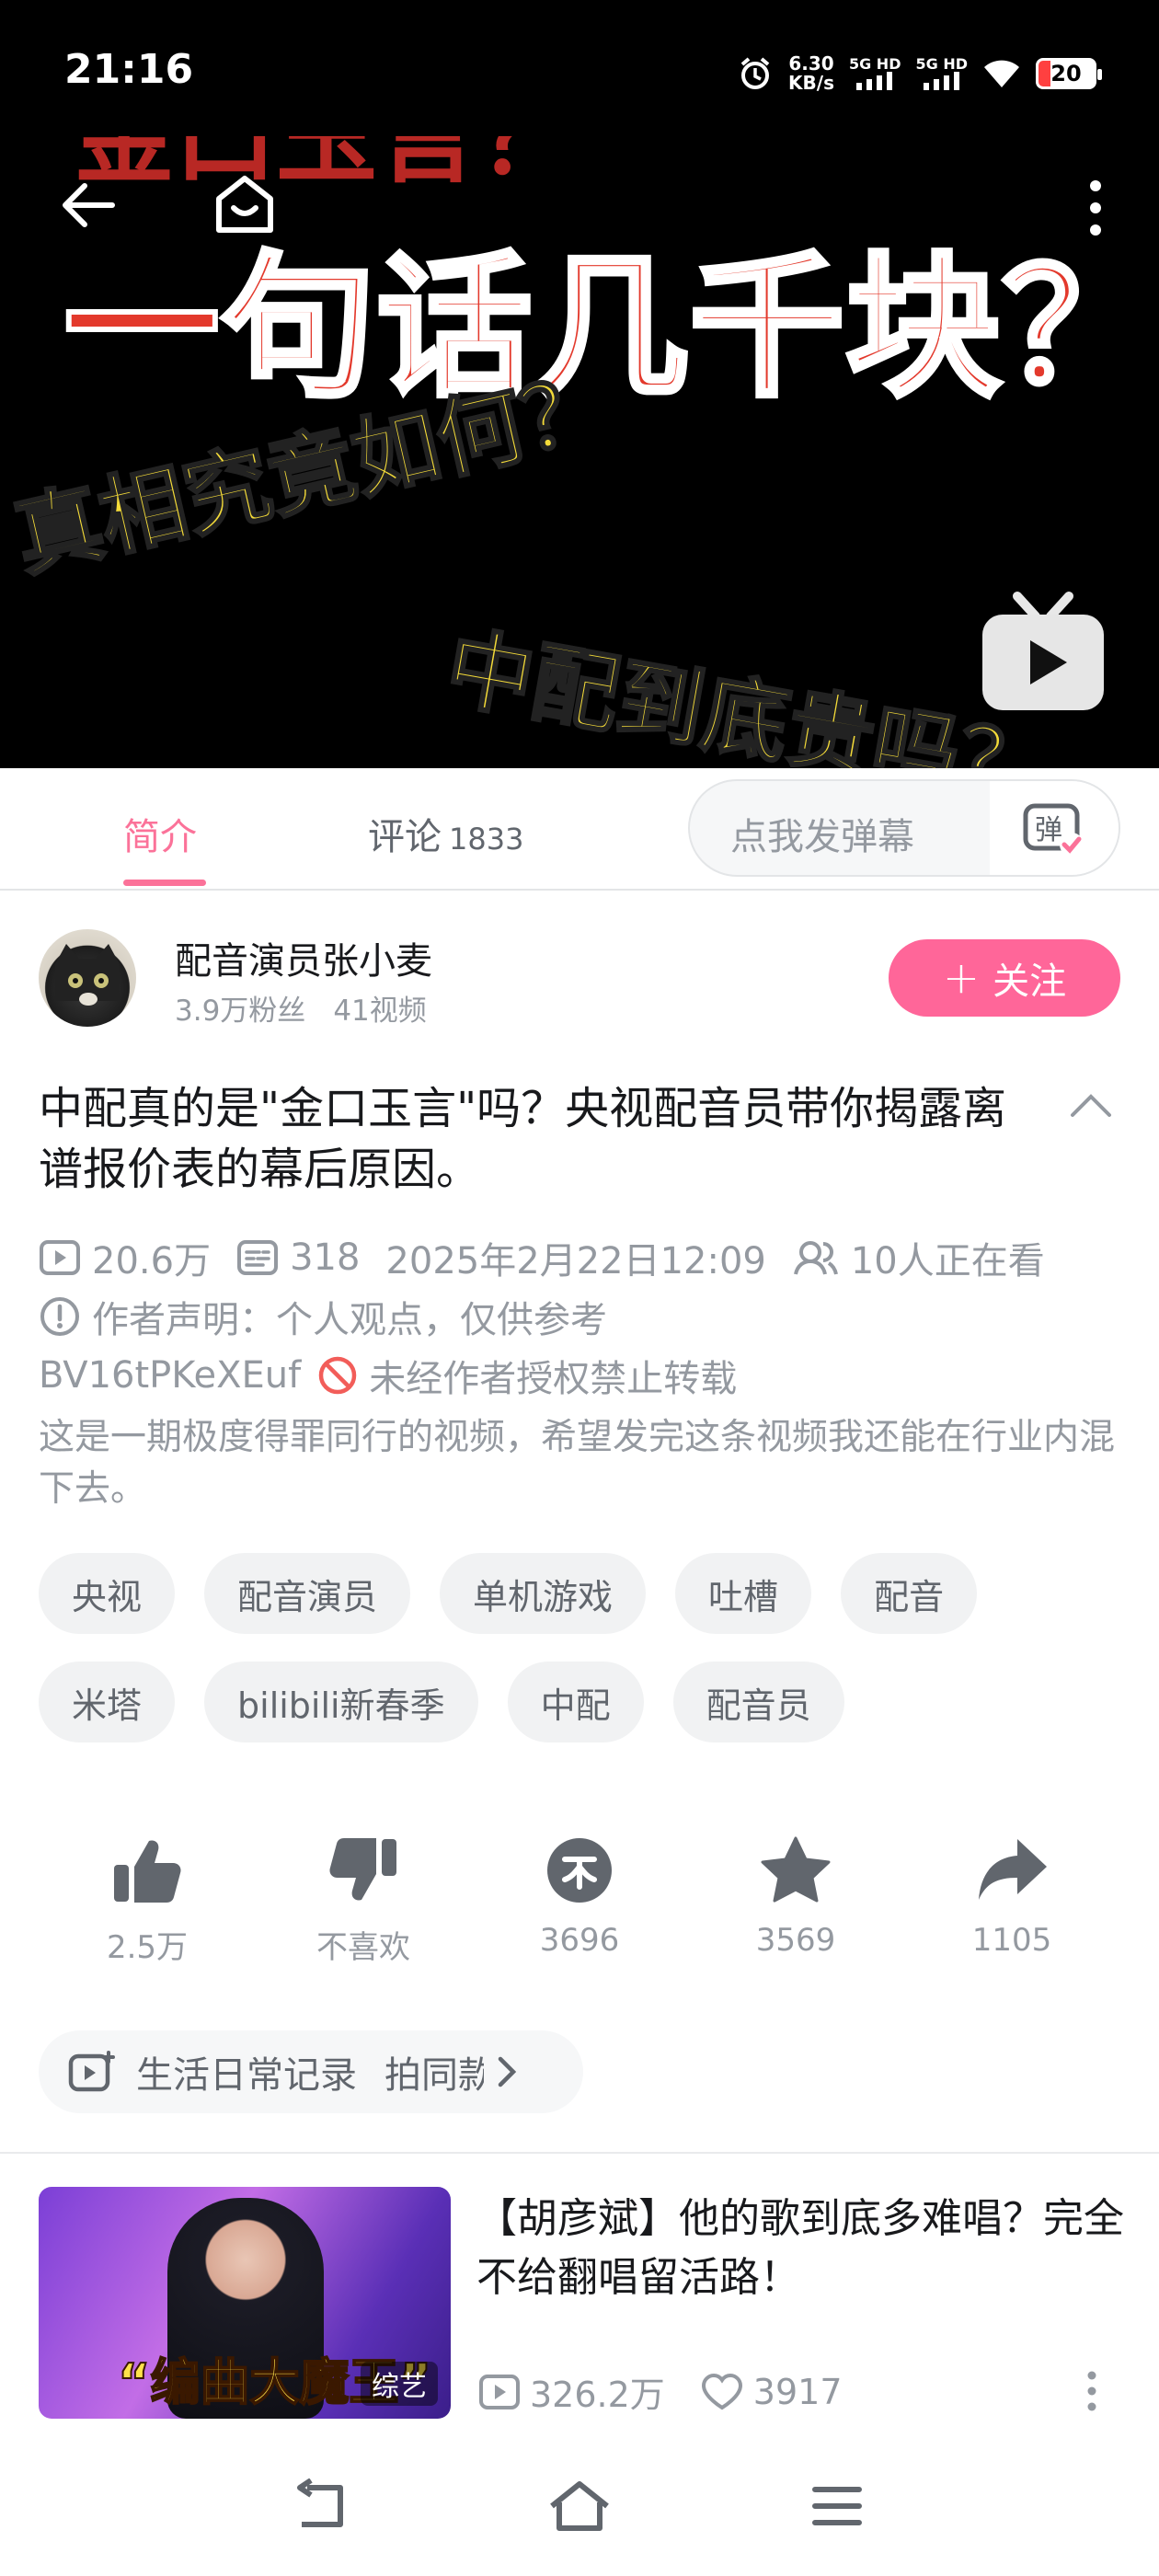  I want to click on collapse-button, so click(1091, 1106).